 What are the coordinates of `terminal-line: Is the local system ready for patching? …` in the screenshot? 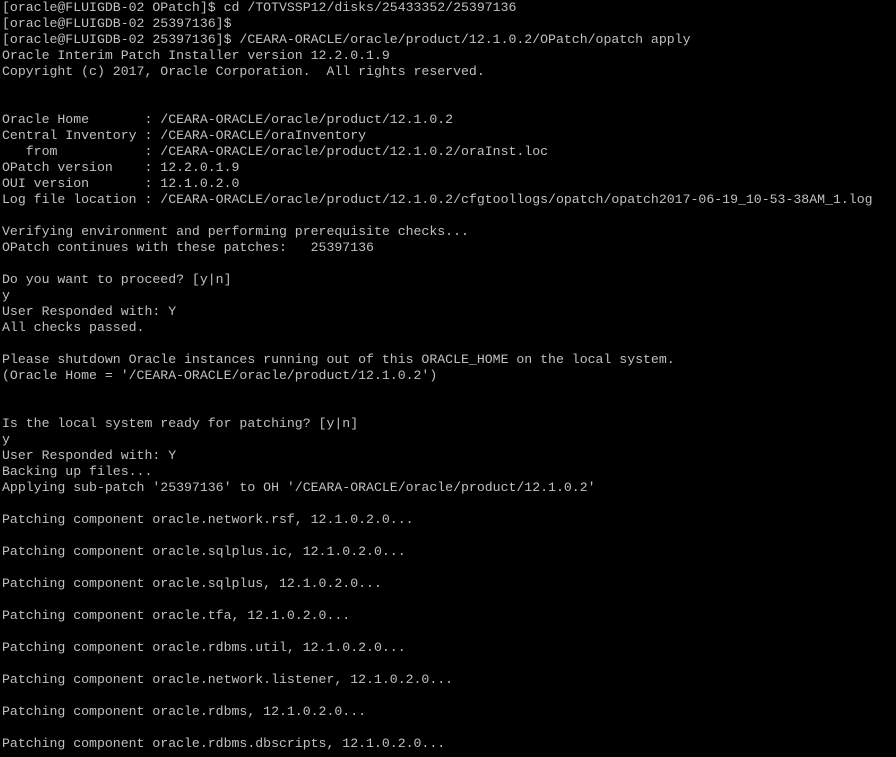 It's located at (180, 423).